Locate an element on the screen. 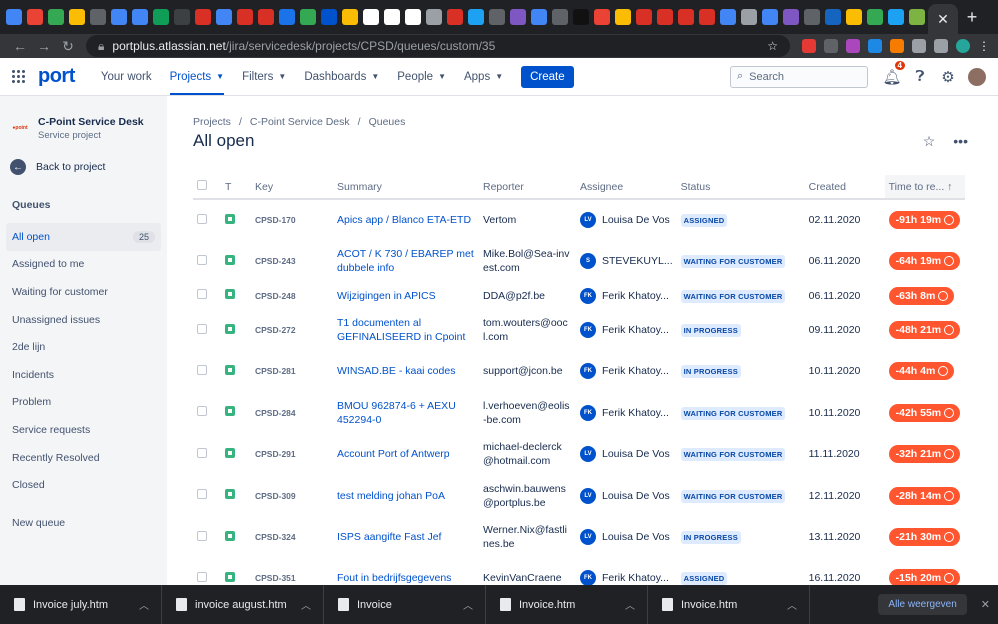 Image resolution: width=998 pixels, height=624 pixels. help-icon: ❓︎ is located at coordinates (920, 76).